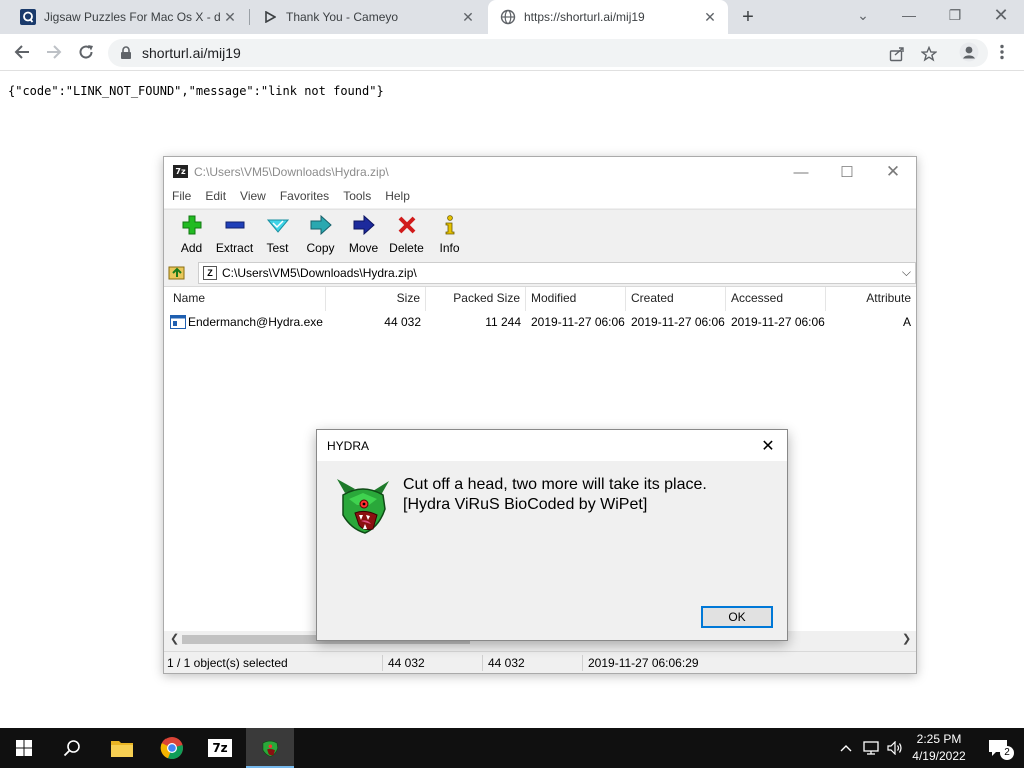 This screenshot has height=768, width=1024. Describe the element at coordinates (998, 748) in the screenshot. I see `action-center-notification-icon: 2` at that location.